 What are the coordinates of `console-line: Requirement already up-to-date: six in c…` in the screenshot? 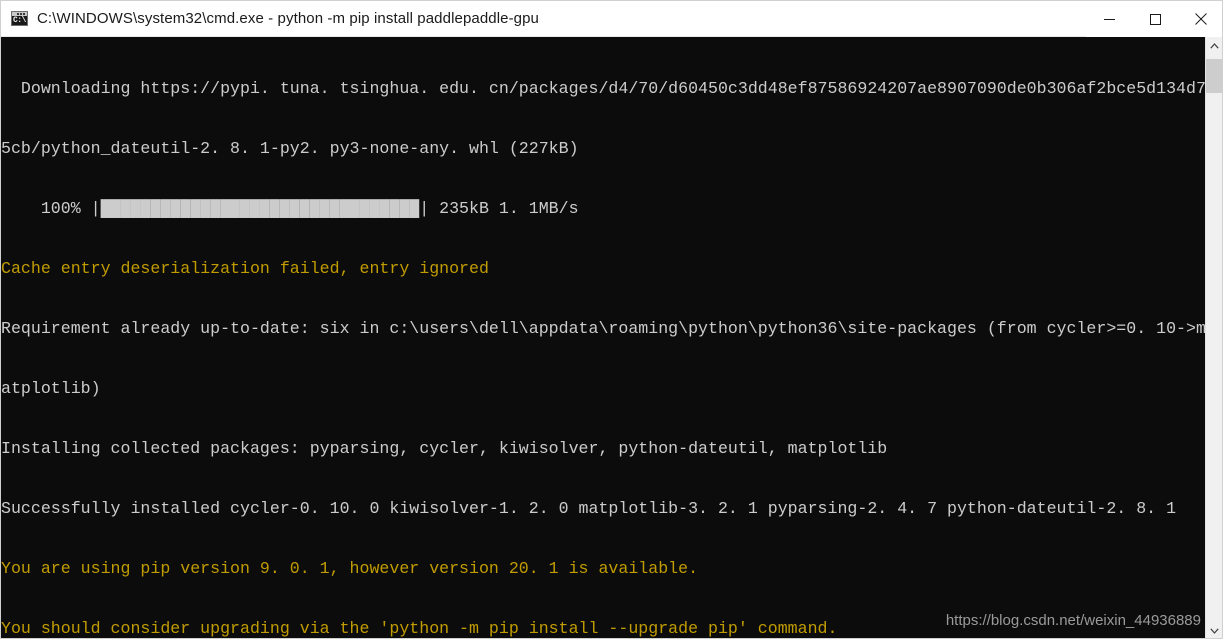 It's located at (603, 328).